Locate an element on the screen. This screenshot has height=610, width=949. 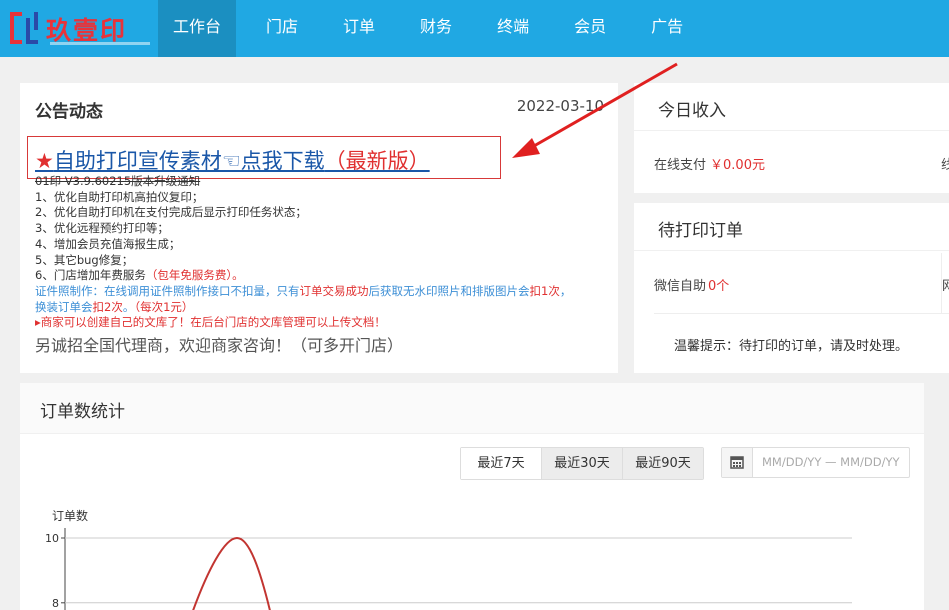
top-nav-bar: 玖壹印 工作台 门店 订单 财务 终端 会员 广告 is located at coordinates (474, 28).